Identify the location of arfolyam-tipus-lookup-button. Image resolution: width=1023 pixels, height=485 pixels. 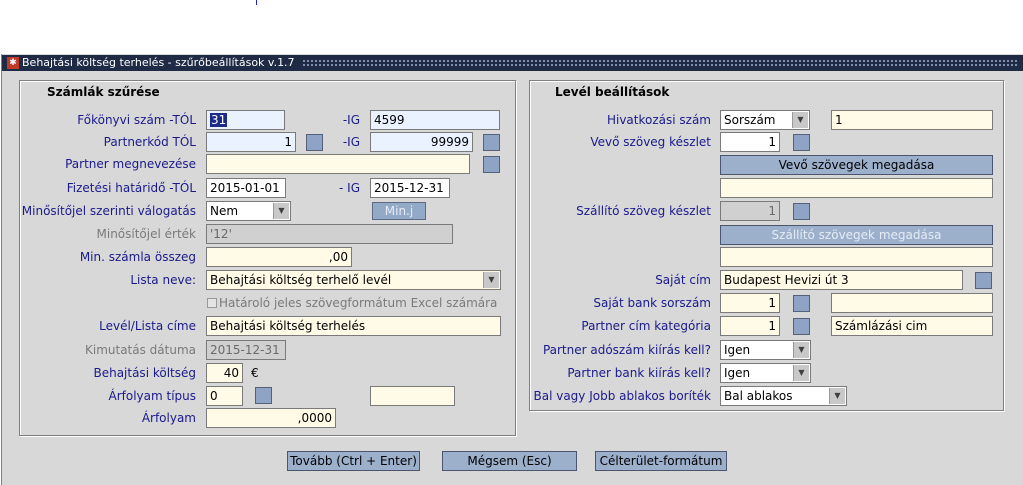
(263, 395).